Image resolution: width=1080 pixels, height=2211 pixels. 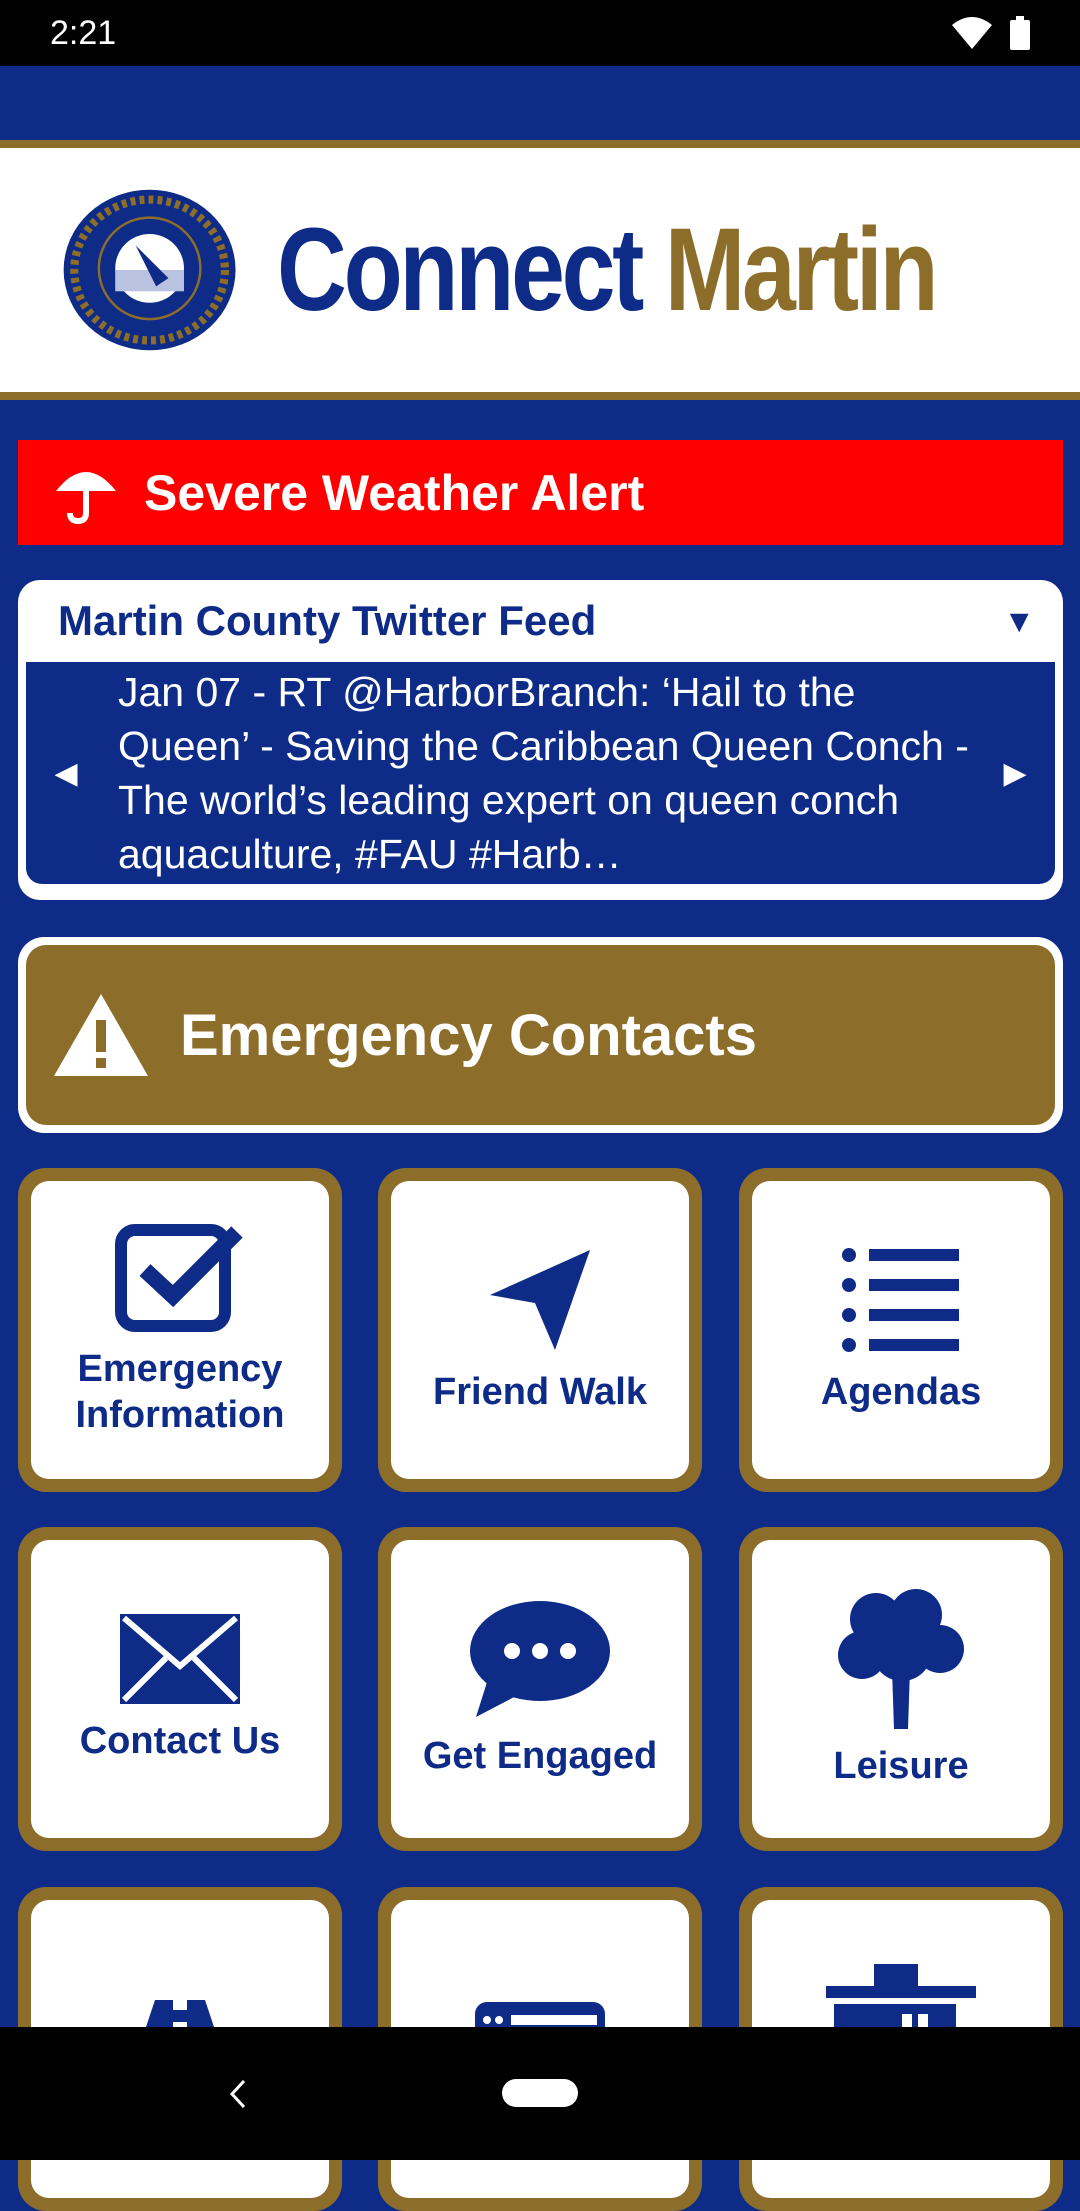 I want to click on twitter-feed-header: Martin County Twitter Feed ▼, so click(x=540, y=621).